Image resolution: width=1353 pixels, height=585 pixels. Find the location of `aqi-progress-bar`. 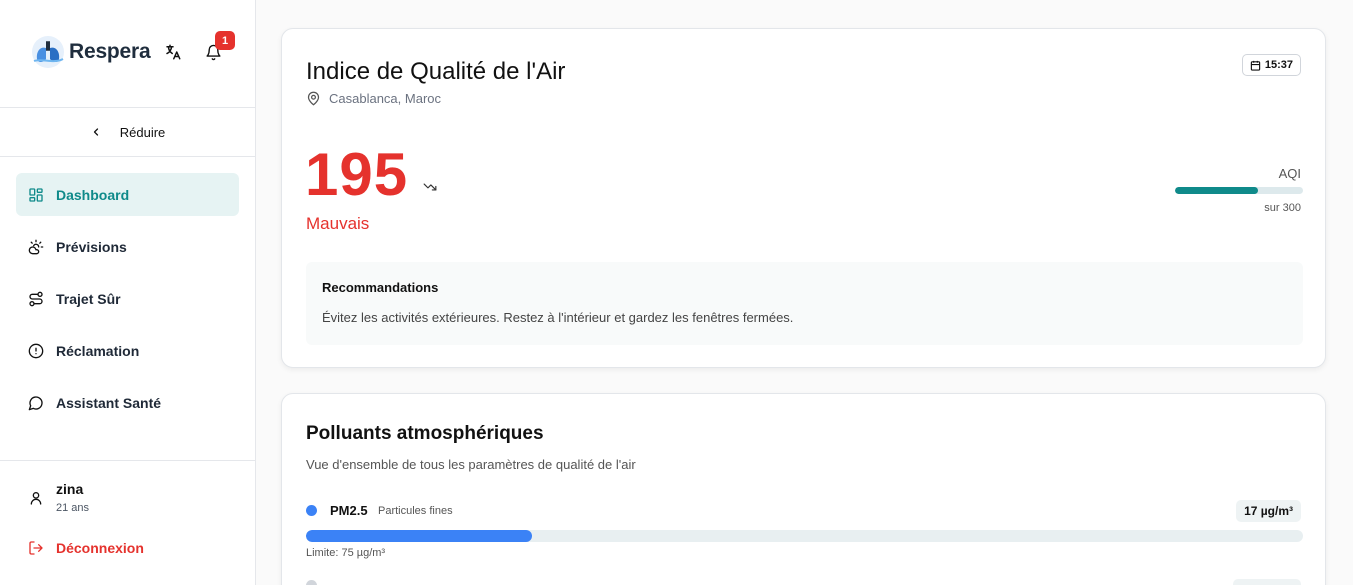

aqi-progress-bar is located at coordinates (1239, 190).